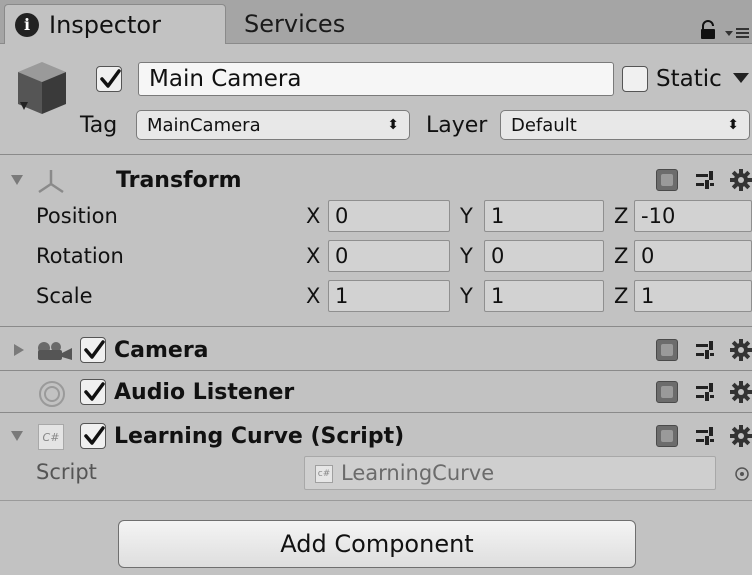  I want to click on tab-inspector: i Inspector, so click(115, 24).